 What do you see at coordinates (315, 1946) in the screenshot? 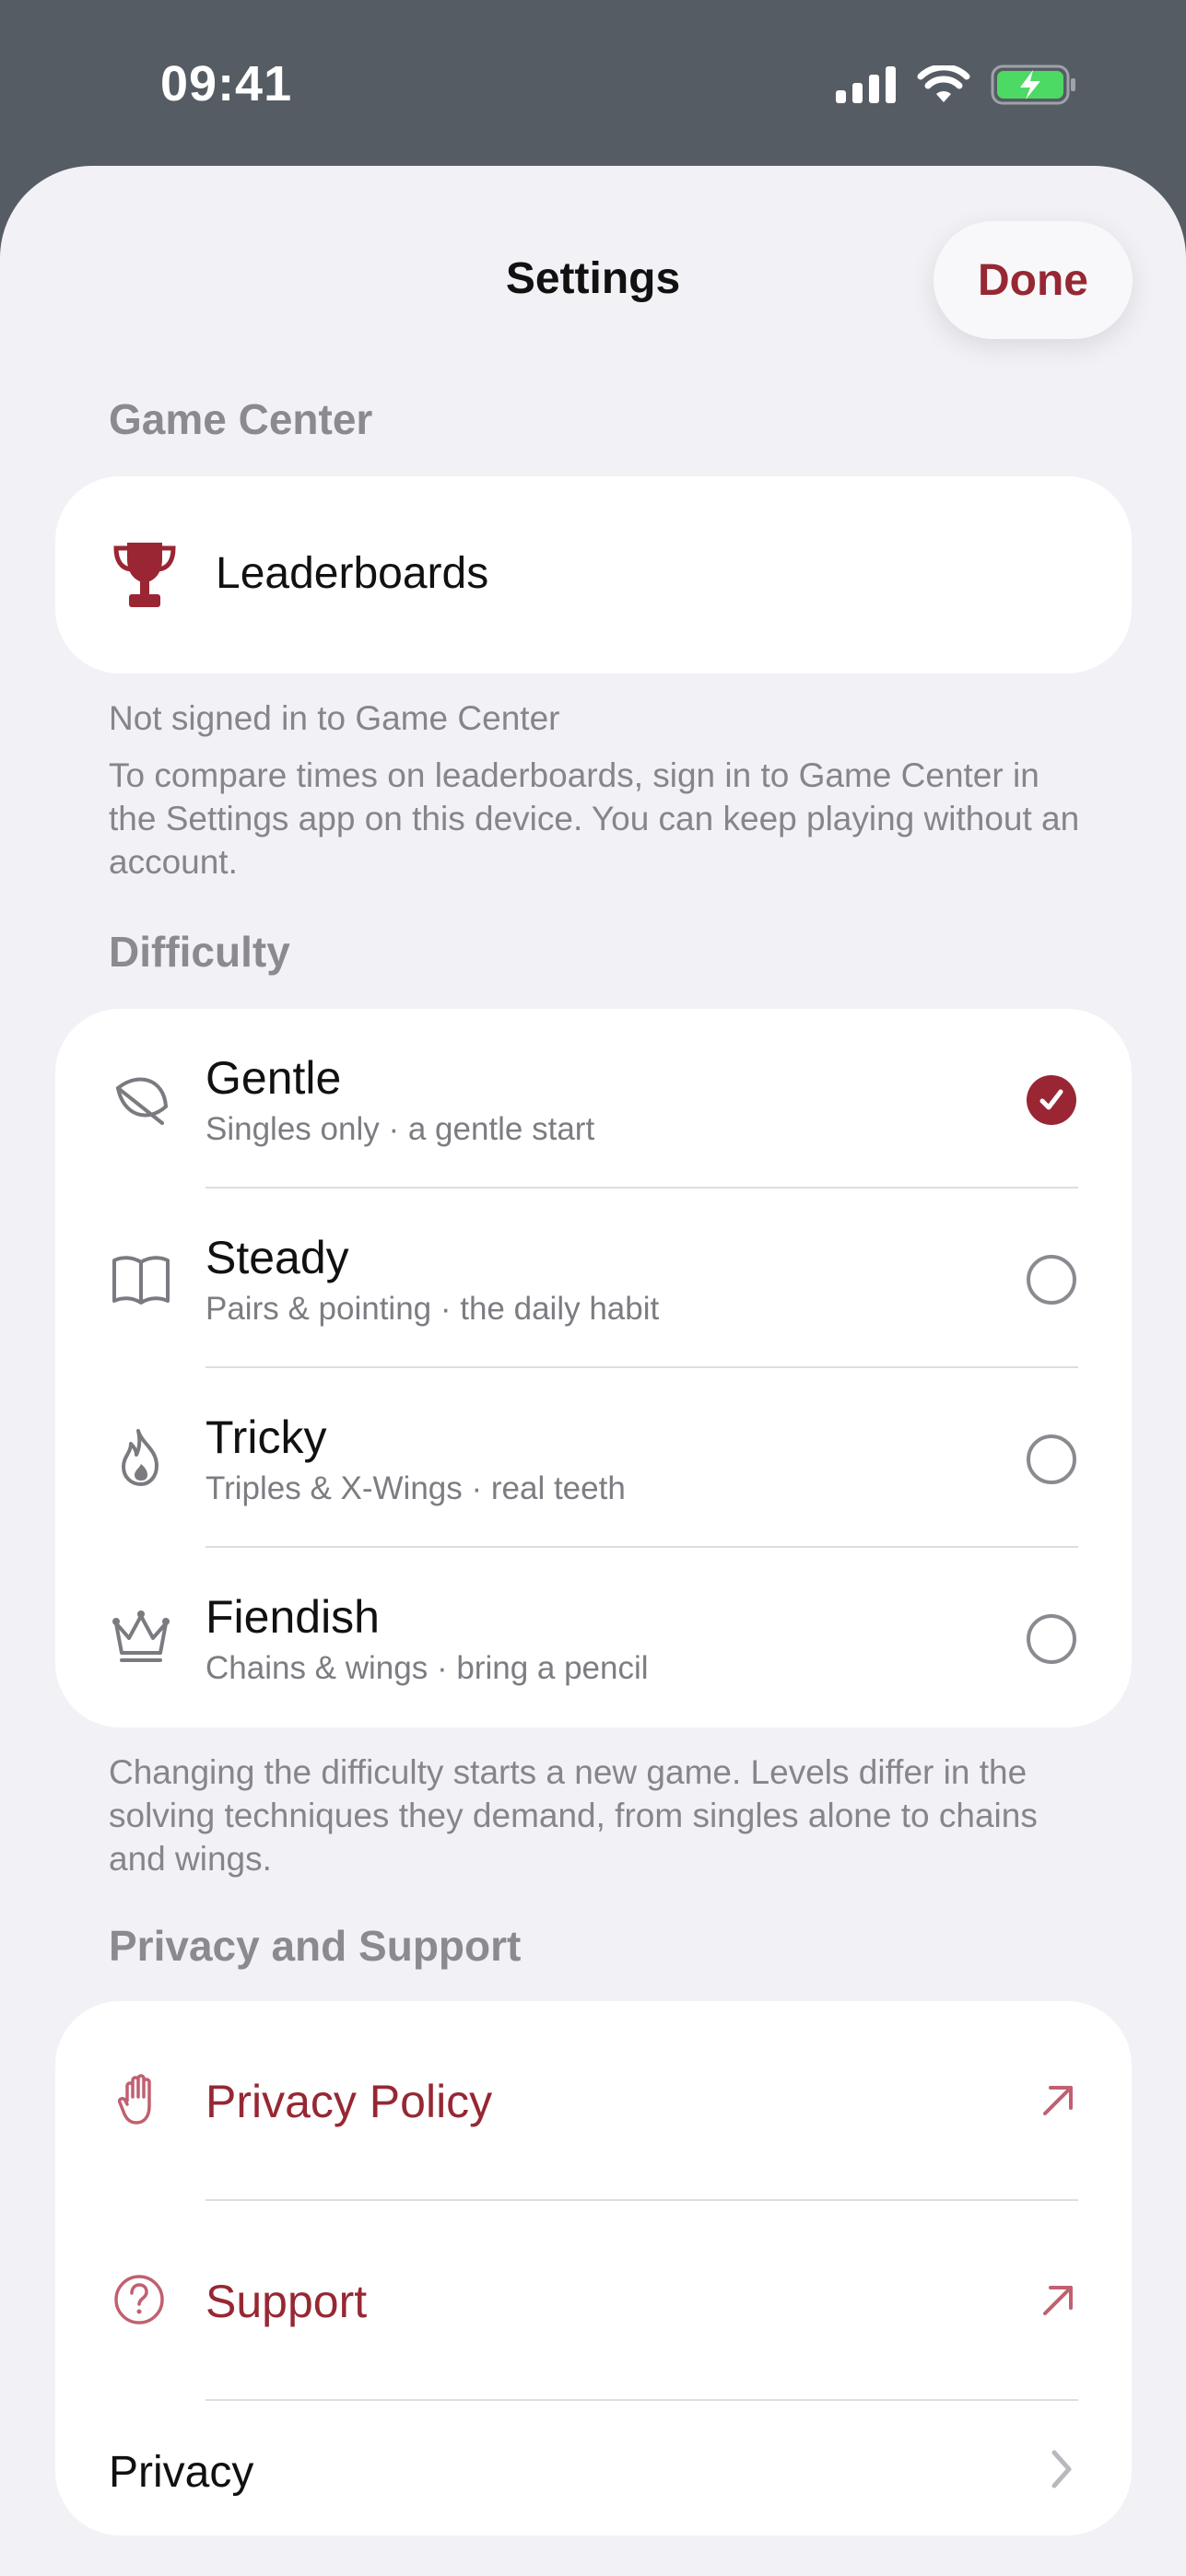
I see `section-header-privacy-support: Privacy and Support` at bounding box center [315, 1946].